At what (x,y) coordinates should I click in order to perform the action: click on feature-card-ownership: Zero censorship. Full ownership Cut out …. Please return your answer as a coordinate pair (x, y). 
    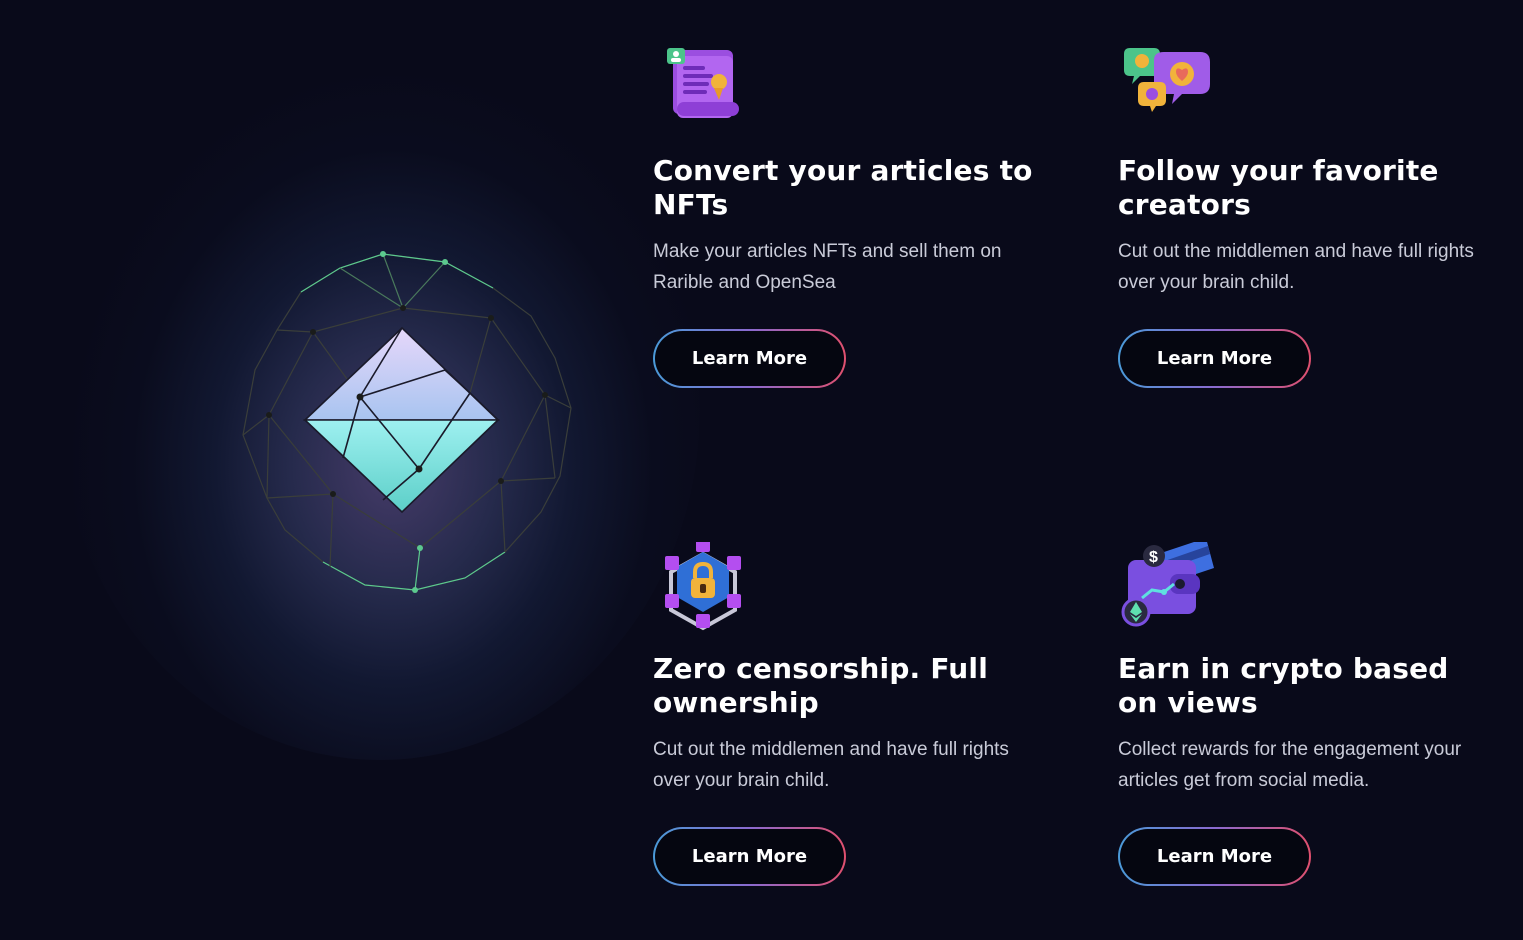
    Looking at the image, I should click on (843, 717).